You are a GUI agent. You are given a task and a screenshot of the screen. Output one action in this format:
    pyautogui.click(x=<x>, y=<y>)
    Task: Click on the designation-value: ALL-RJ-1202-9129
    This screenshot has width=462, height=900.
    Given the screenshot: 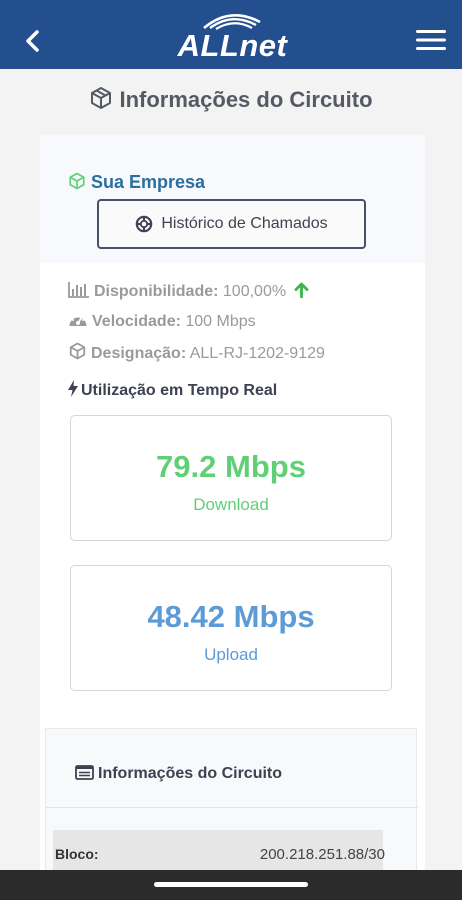 What is the action you would take?
    pyautogui.click(x=257, y=353)
    